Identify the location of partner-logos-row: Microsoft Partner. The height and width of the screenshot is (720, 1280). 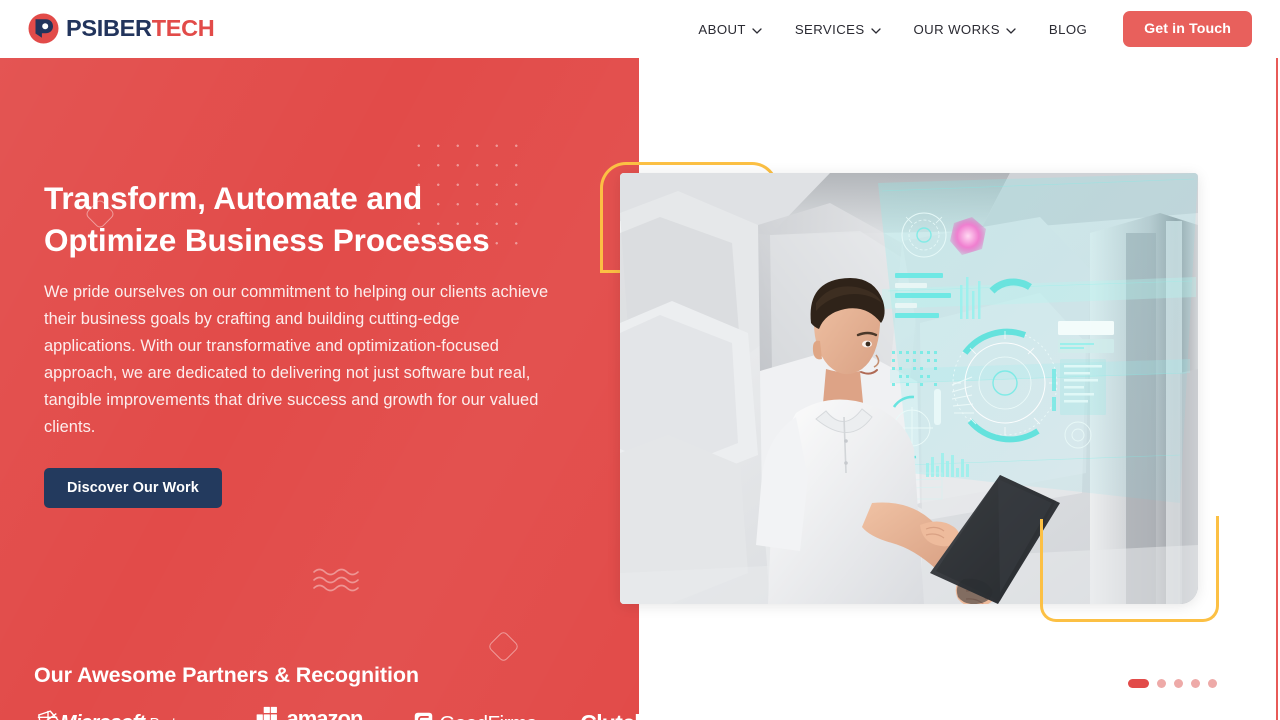
(336, 712).